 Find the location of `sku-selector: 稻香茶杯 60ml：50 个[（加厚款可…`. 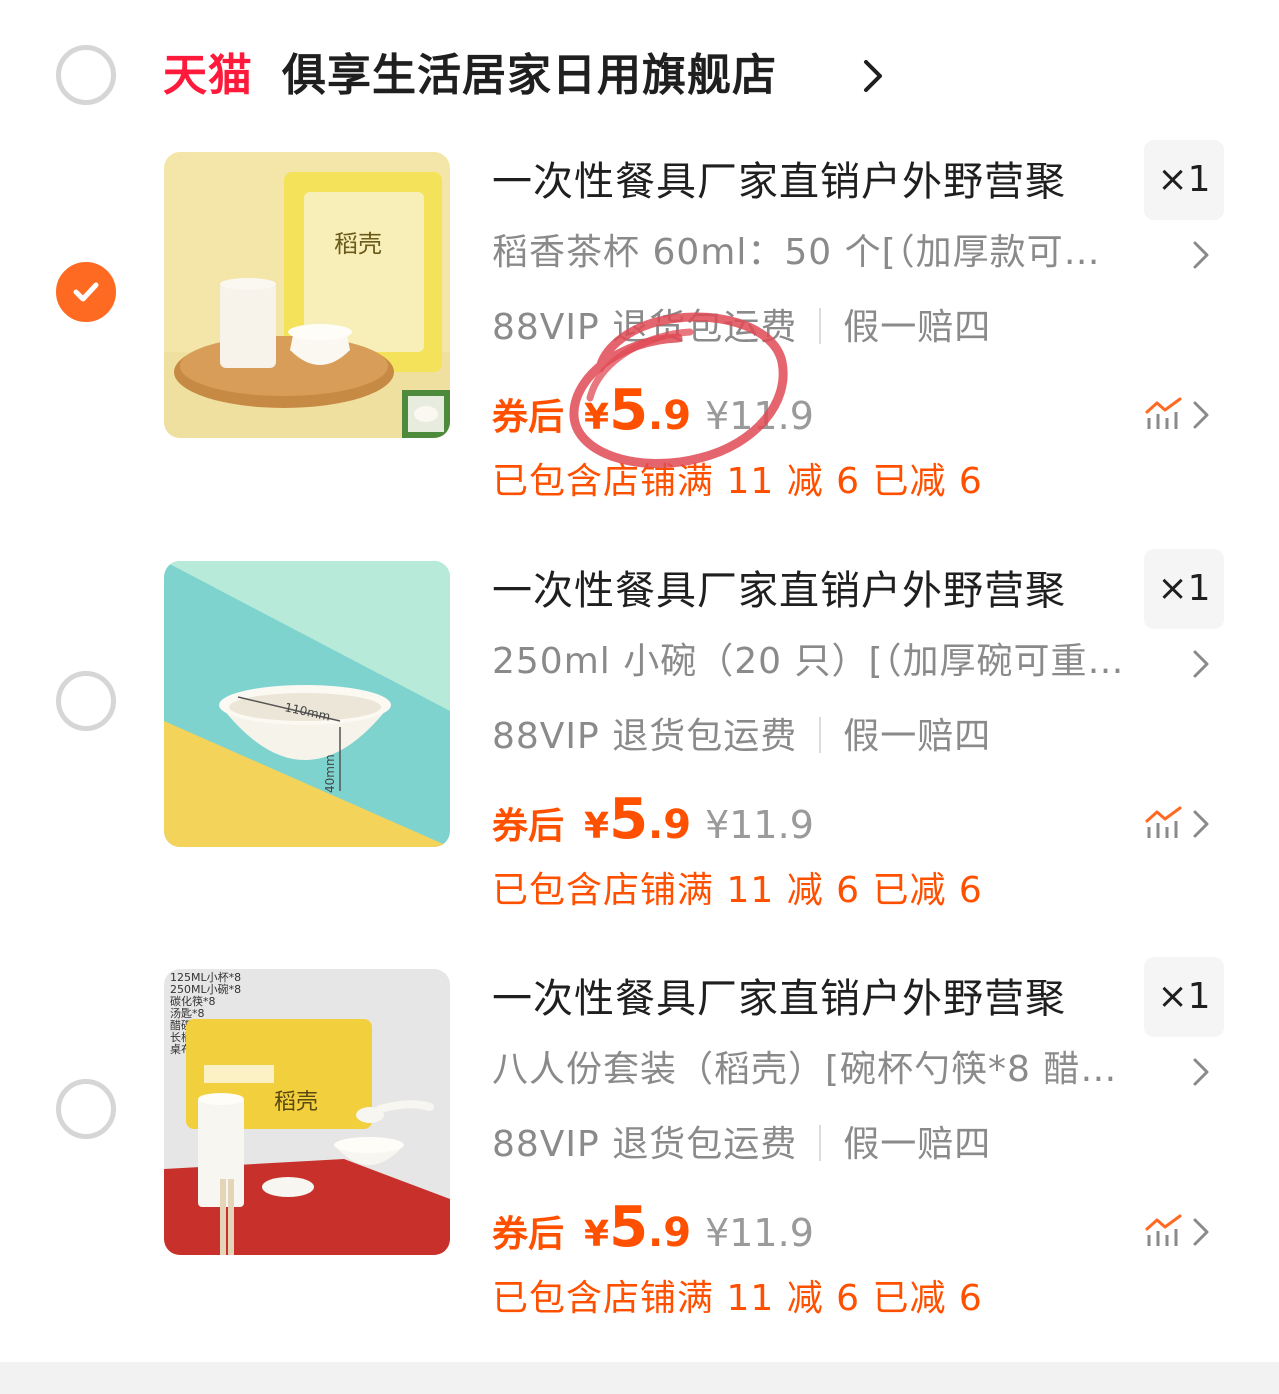

sku-selector: 稻香茶杯 60ml：50 个[（加厚款可… is located at coordinates (827, 253).